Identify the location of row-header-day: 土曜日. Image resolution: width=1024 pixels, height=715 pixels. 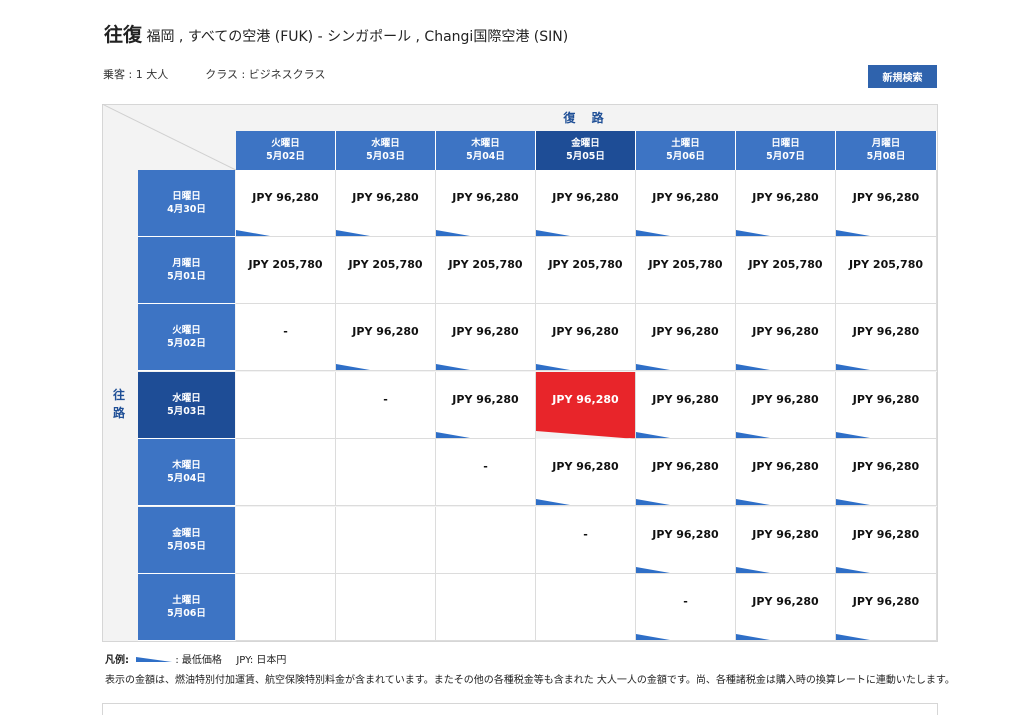
(186, 600).